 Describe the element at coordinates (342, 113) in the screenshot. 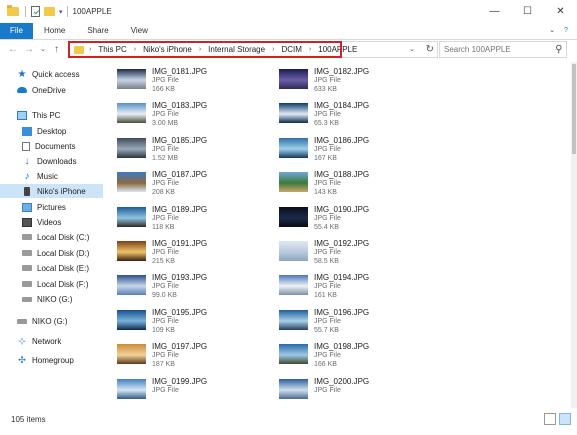

I see `file-item: IMG_0184.JPG JPG File 65.3 KB` at that location.